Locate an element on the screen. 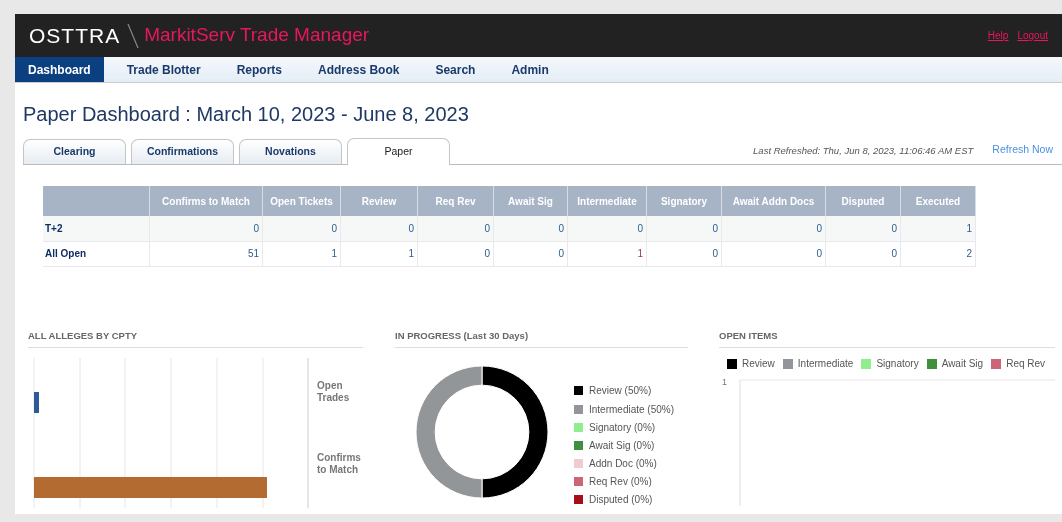  app-title: MarkitServ Trade Manager is located at coordinates (257, 35).